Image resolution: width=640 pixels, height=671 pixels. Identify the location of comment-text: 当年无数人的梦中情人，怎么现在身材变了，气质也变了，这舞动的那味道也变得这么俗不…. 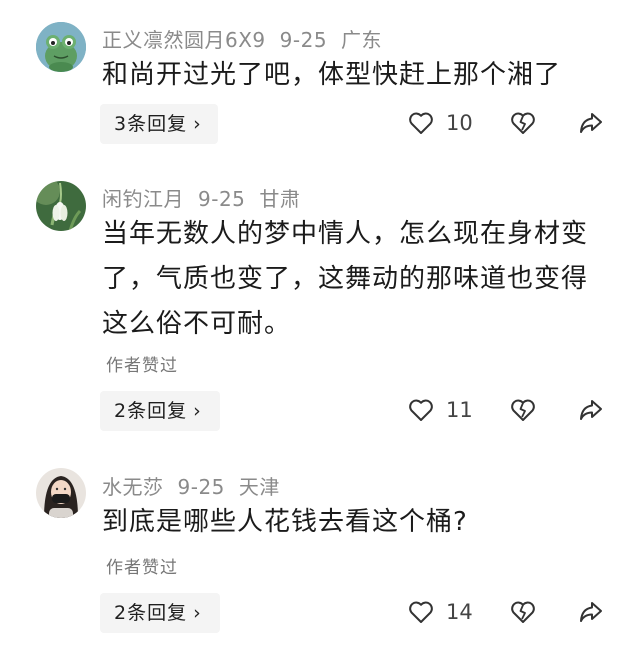
(345, 279).